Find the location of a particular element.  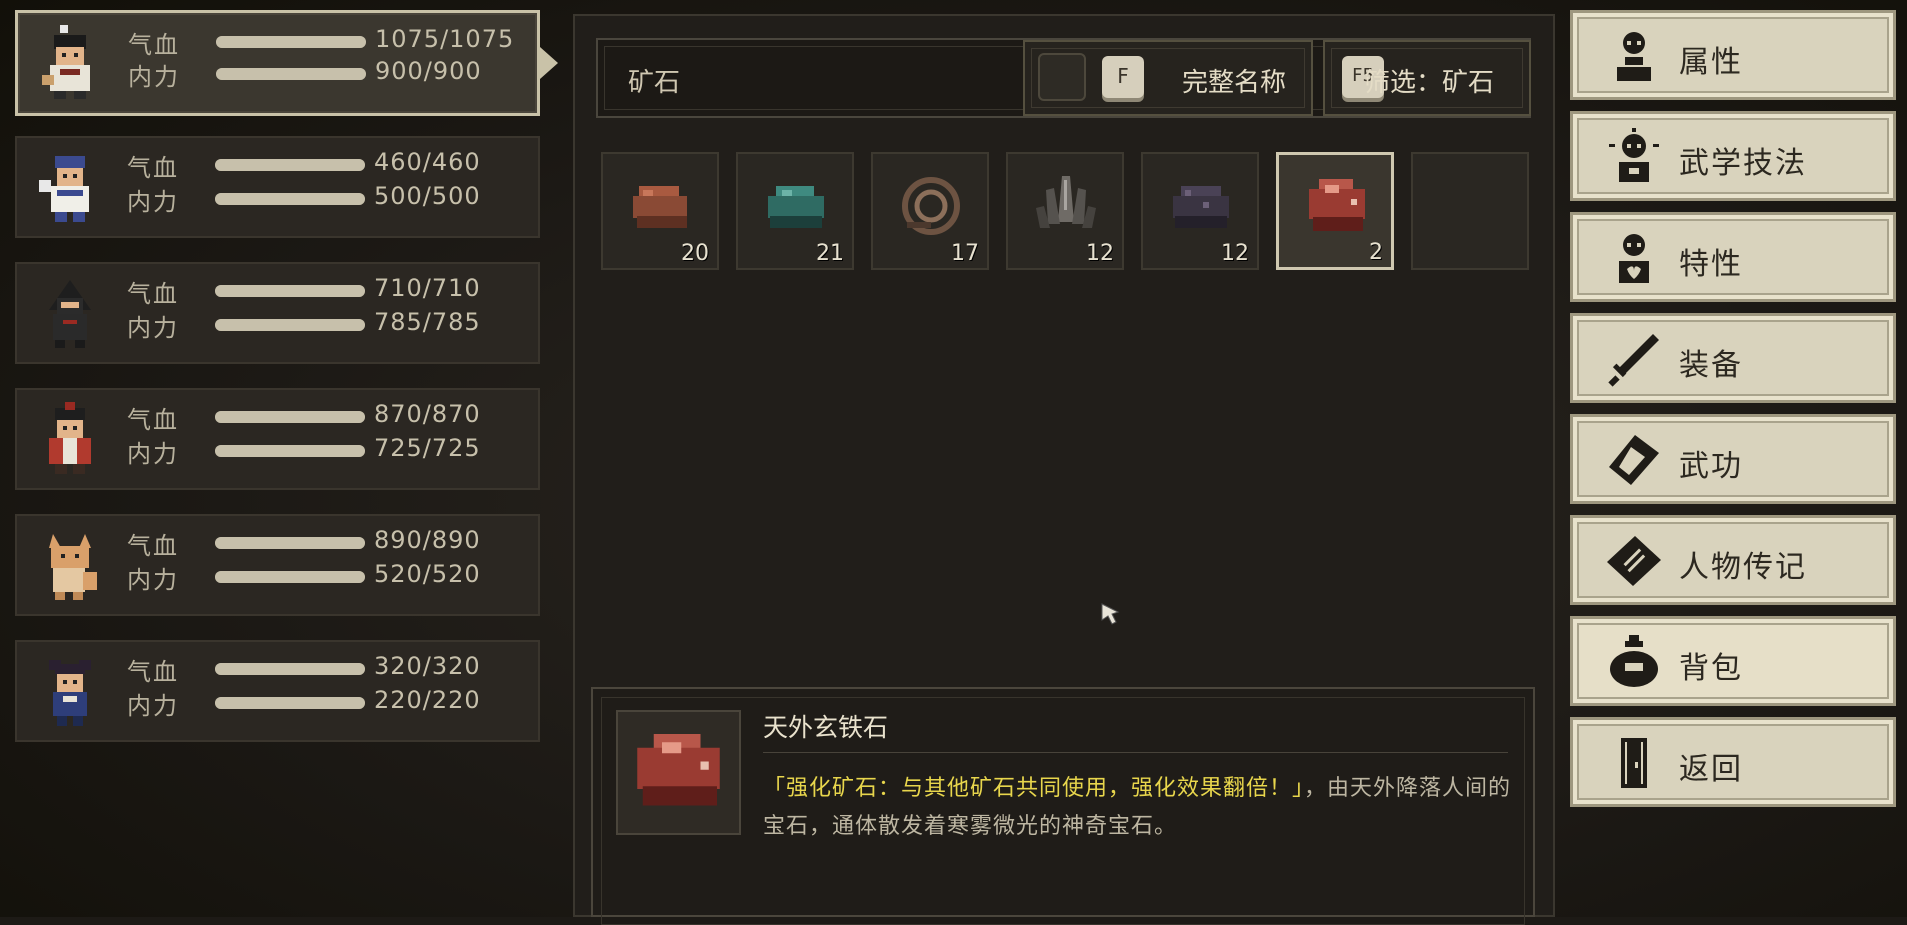

hp-row: 气血 1075/1075 is located at coordinates (328, 42).